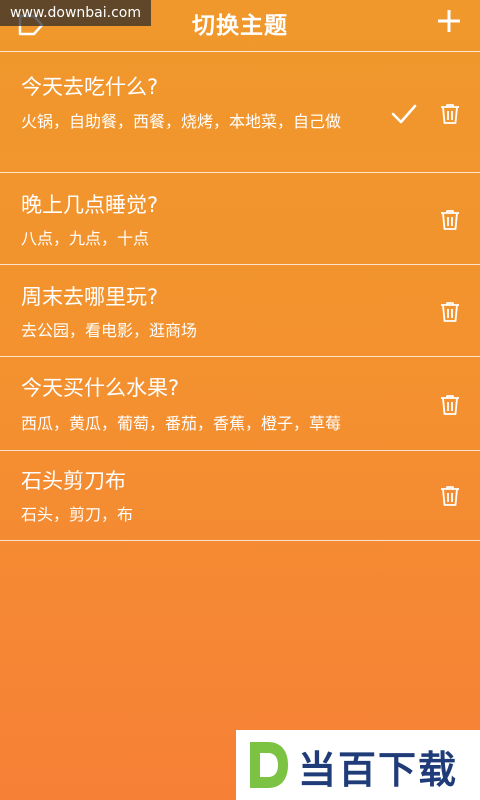 This screenshot has width=480, height=800. Describe the element at coordinates (240, 404) in the screenshot. I see `topic-row: 今天买什么水果? 西瓜，黄瓜，葡萄，番茄，香蕉，橙子，草莓` at that location.